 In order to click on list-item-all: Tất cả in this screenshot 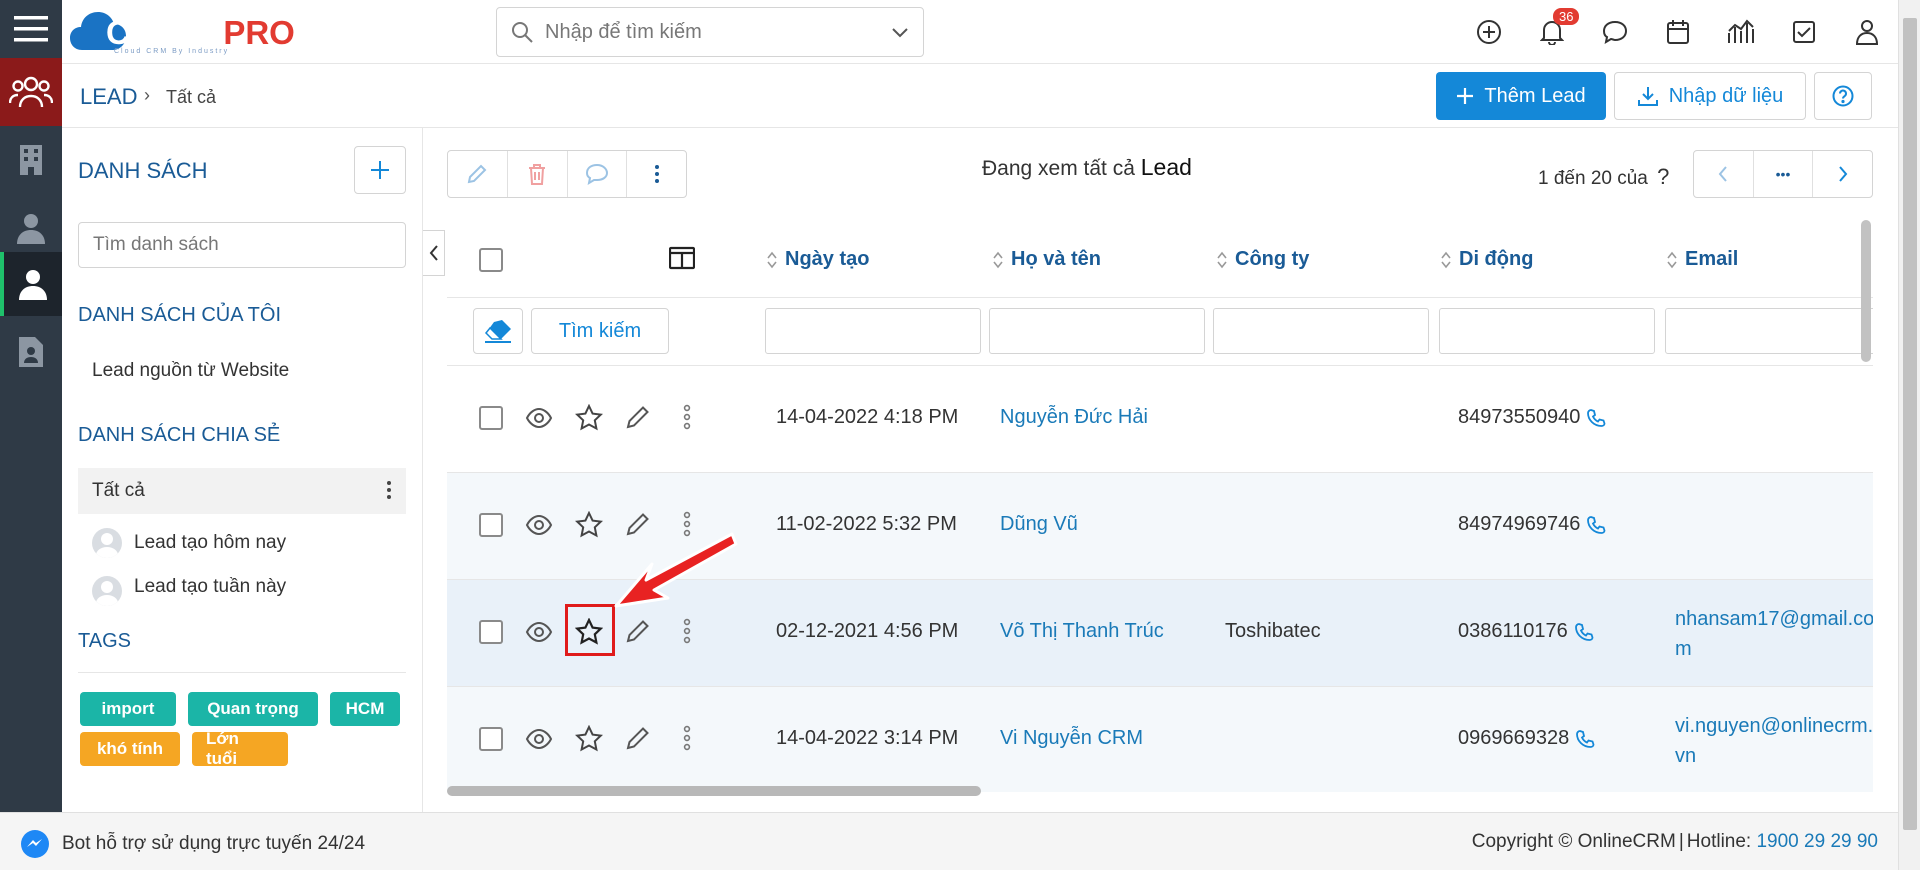, I will do `click(242, 491)`.